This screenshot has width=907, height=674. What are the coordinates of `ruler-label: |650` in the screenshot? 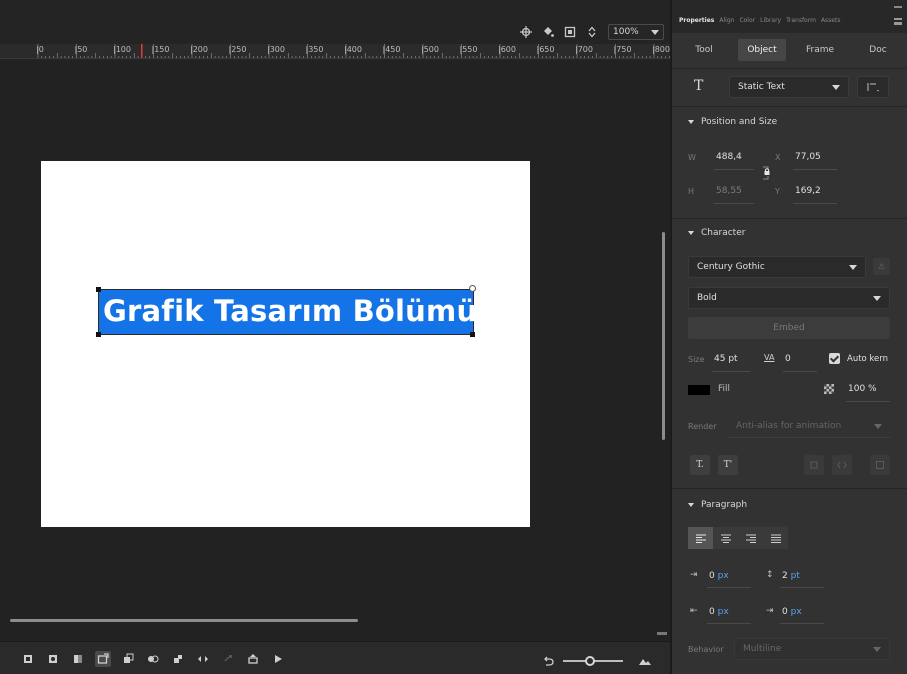 It's located at (545, 49).